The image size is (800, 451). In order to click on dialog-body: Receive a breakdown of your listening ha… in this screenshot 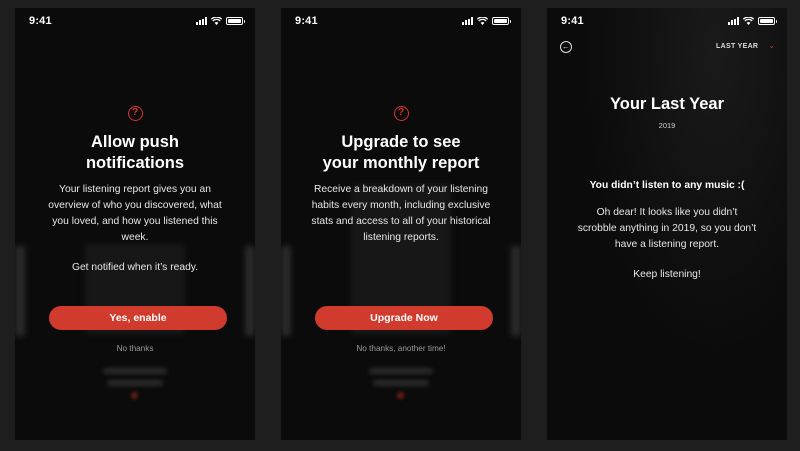, I will do `click(401, 213)`.